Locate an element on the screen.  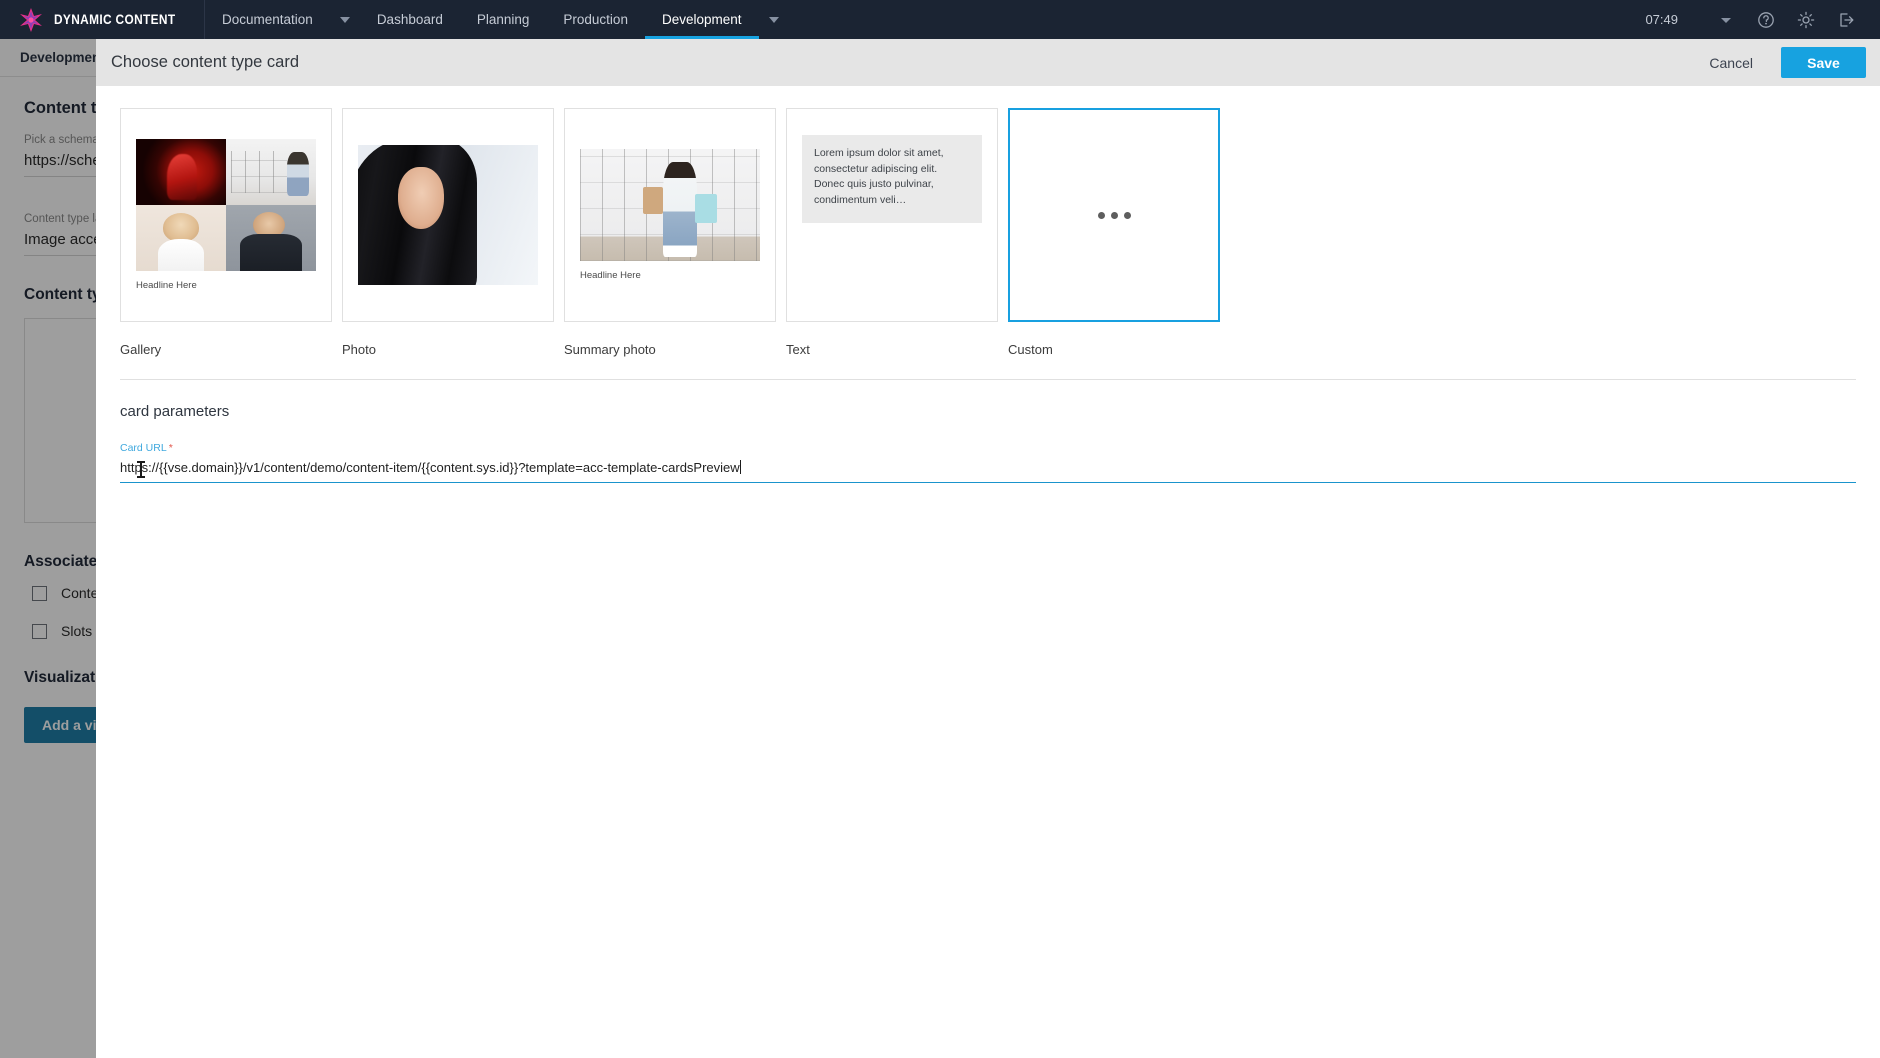
card-label-custom: Custom is located at coordinates (1030, 349).